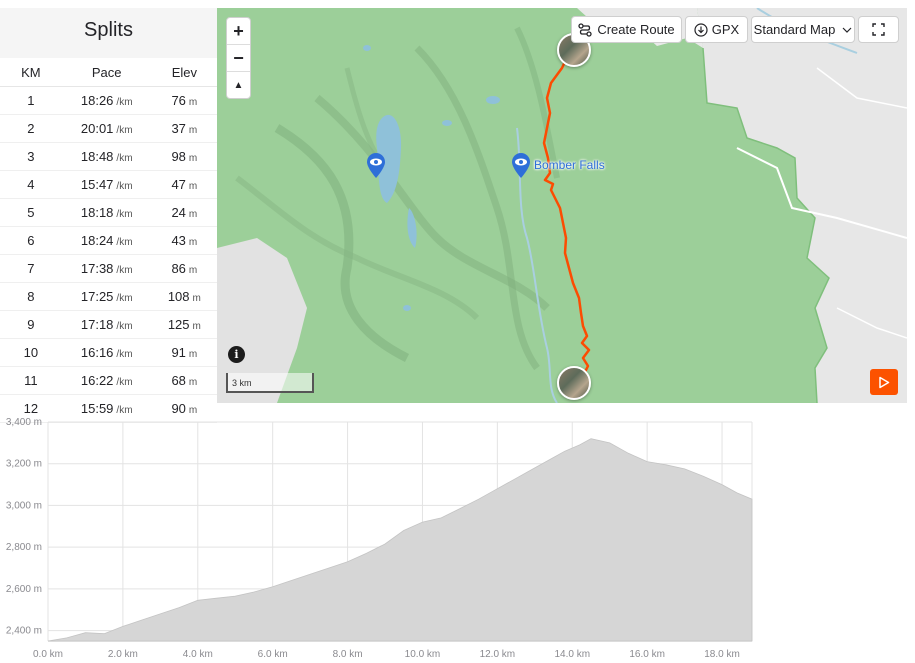  I want to click on split-row: 9 17:18/km 125 m, so click(108, 324).